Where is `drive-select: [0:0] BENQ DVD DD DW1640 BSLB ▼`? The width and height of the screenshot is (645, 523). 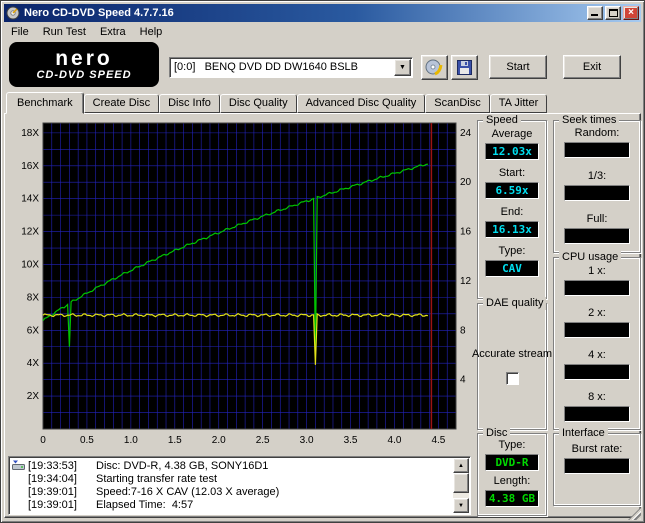 drive-select: [0:0] BENQ DVD DD DW1640 BSLB ▼ is located at coordinates (291, 67).